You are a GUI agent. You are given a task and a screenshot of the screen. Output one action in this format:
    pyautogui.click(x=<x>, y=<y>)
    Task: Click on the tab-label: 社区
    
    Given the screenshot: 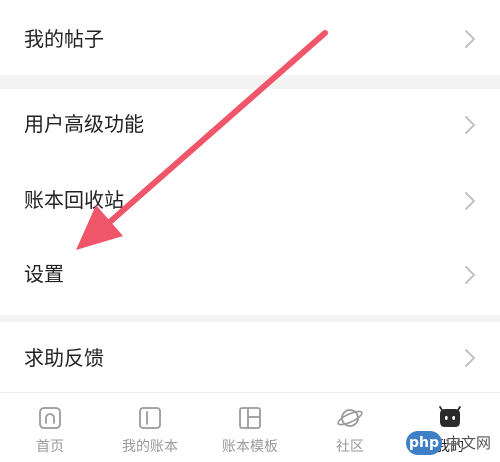 What is the action you would take?
    pyautogui.click(x=350, y=447)
    